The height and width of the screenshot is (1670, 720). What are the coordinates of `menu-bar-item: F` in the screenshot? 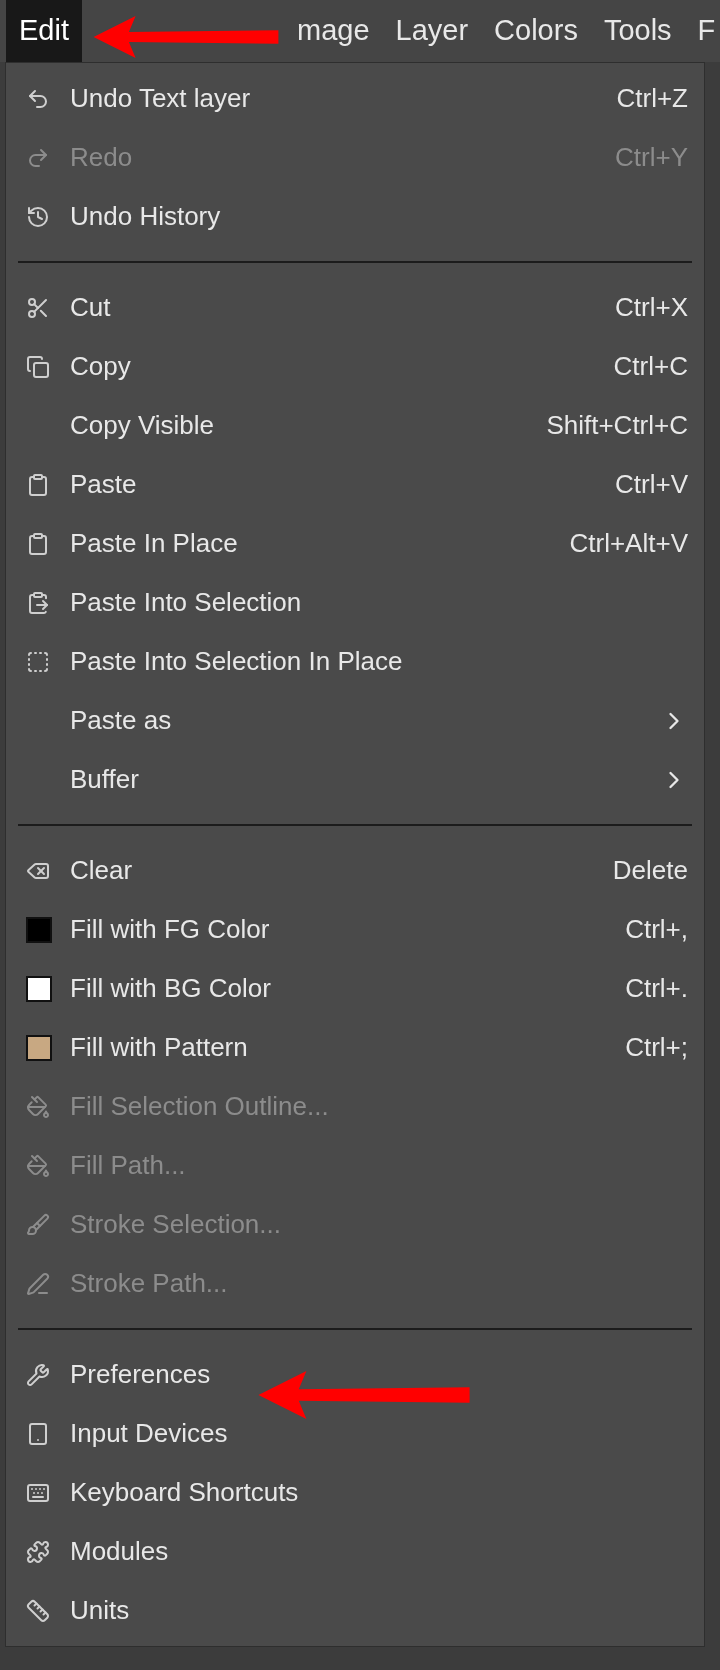 It's located at (702, 31).